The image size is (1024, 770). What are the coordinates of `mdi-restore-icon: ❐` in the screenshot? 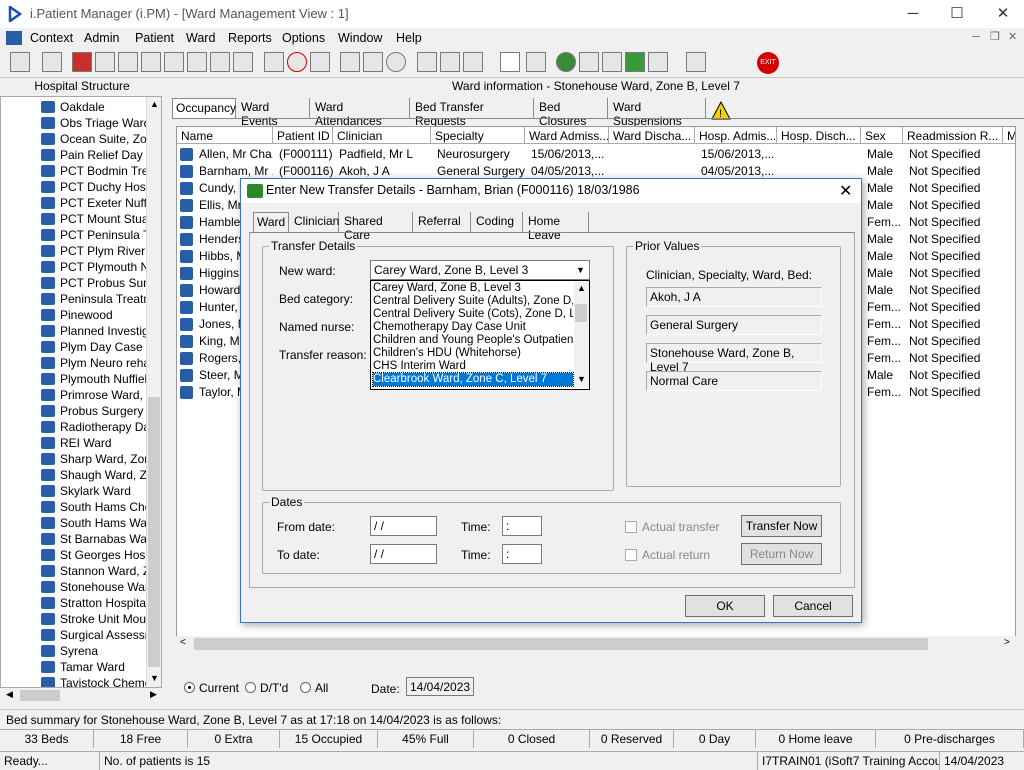 It's located at (995, 36).